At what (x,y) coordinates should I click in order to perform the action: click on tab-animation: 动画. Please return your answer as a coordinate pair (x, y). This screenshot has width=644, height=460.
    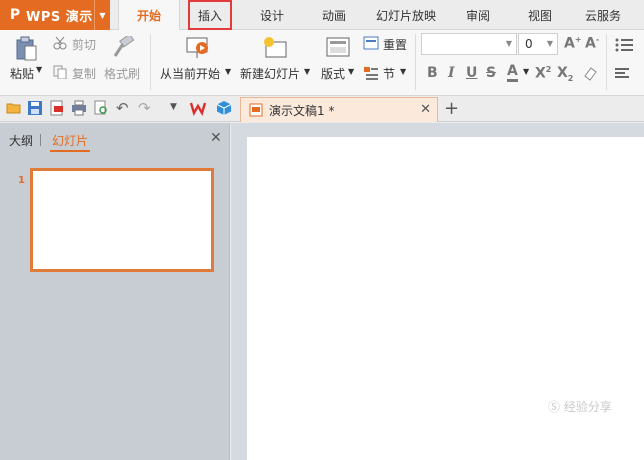
    Looking at the image, I should click on (334, 15).